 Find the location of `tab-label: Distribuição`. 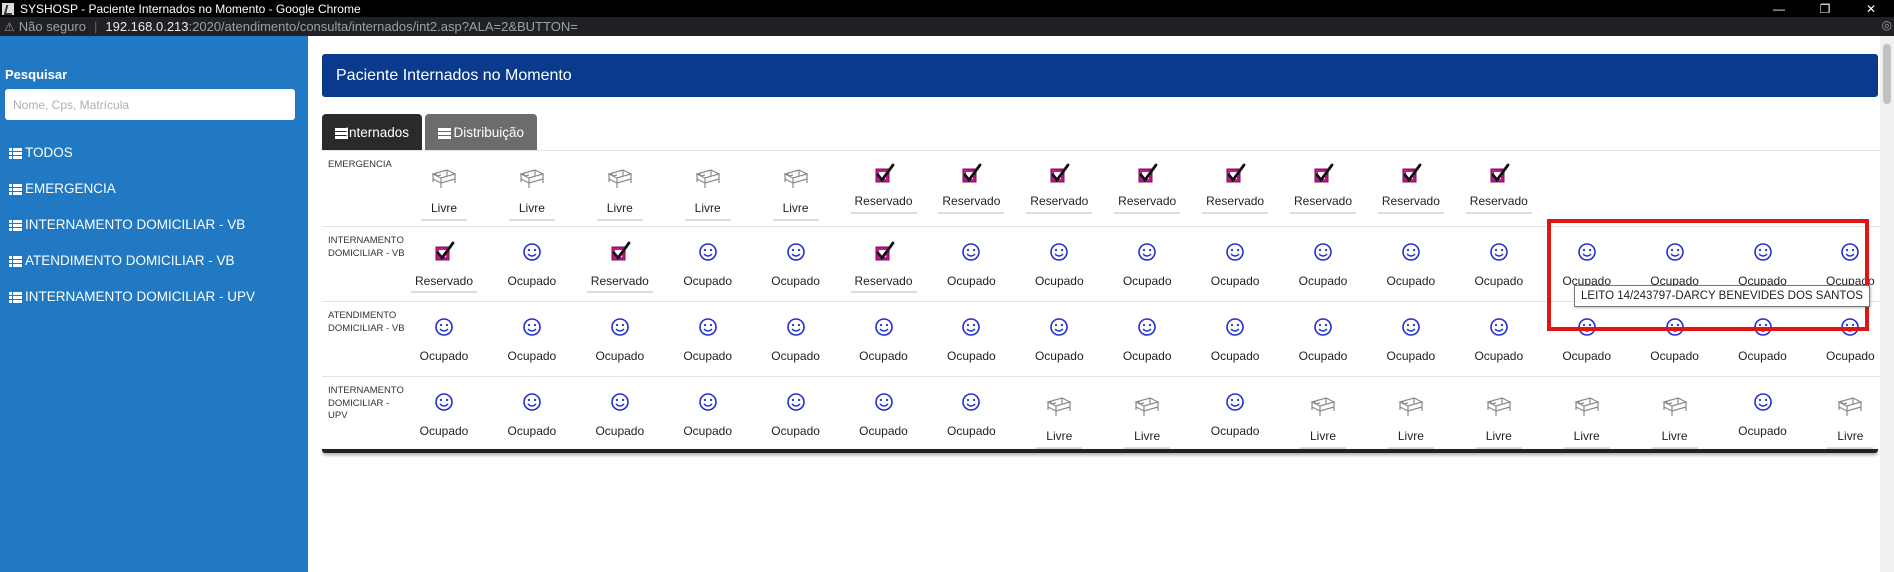

tab-label: Distribuição is located at coordinates (488, 132).